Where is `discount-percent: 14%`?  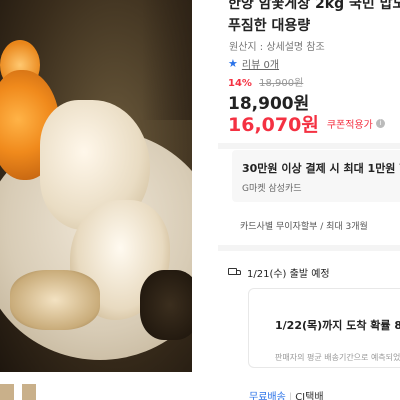 discount-percent: 14% is located at coordinates (240, 83).